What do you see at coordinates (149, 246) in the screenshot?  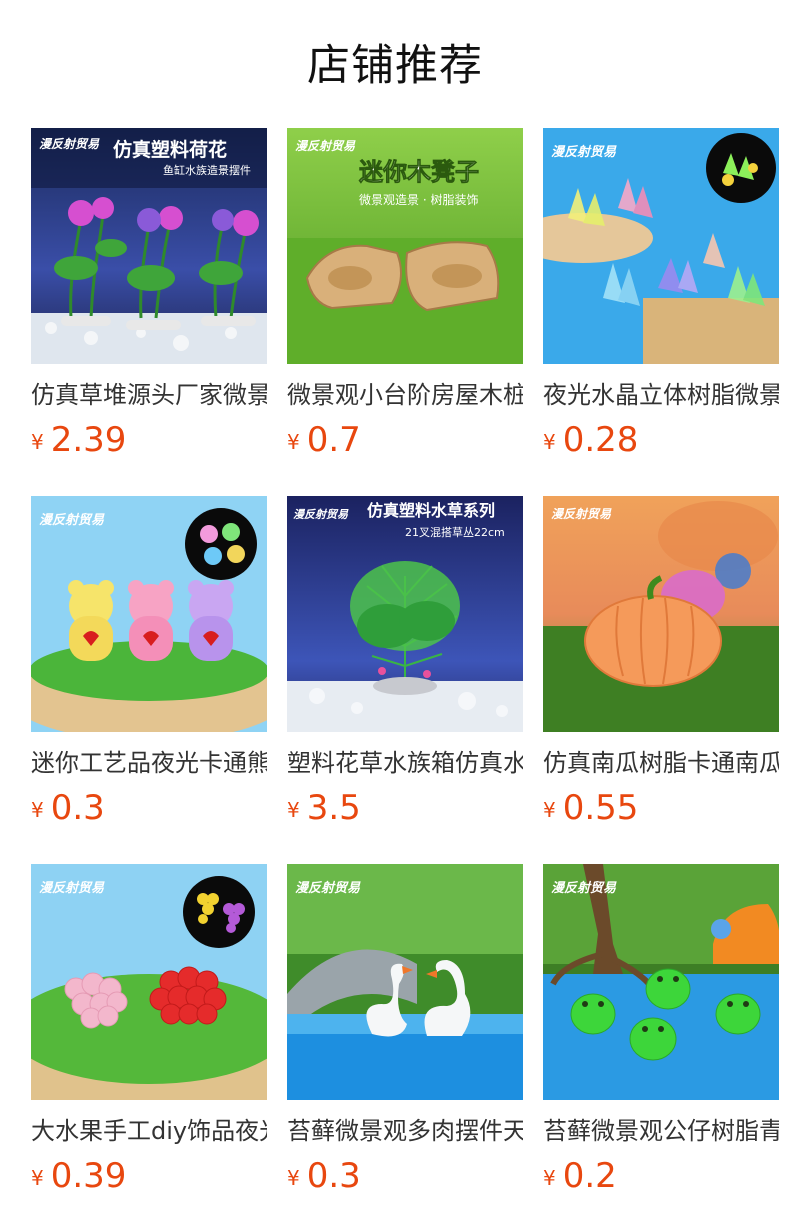 I see `product-image-lotus: 漫反射贸易 仿真塑料荷花 鱼缸水族造景摆件` at bounding box center [149, 246].